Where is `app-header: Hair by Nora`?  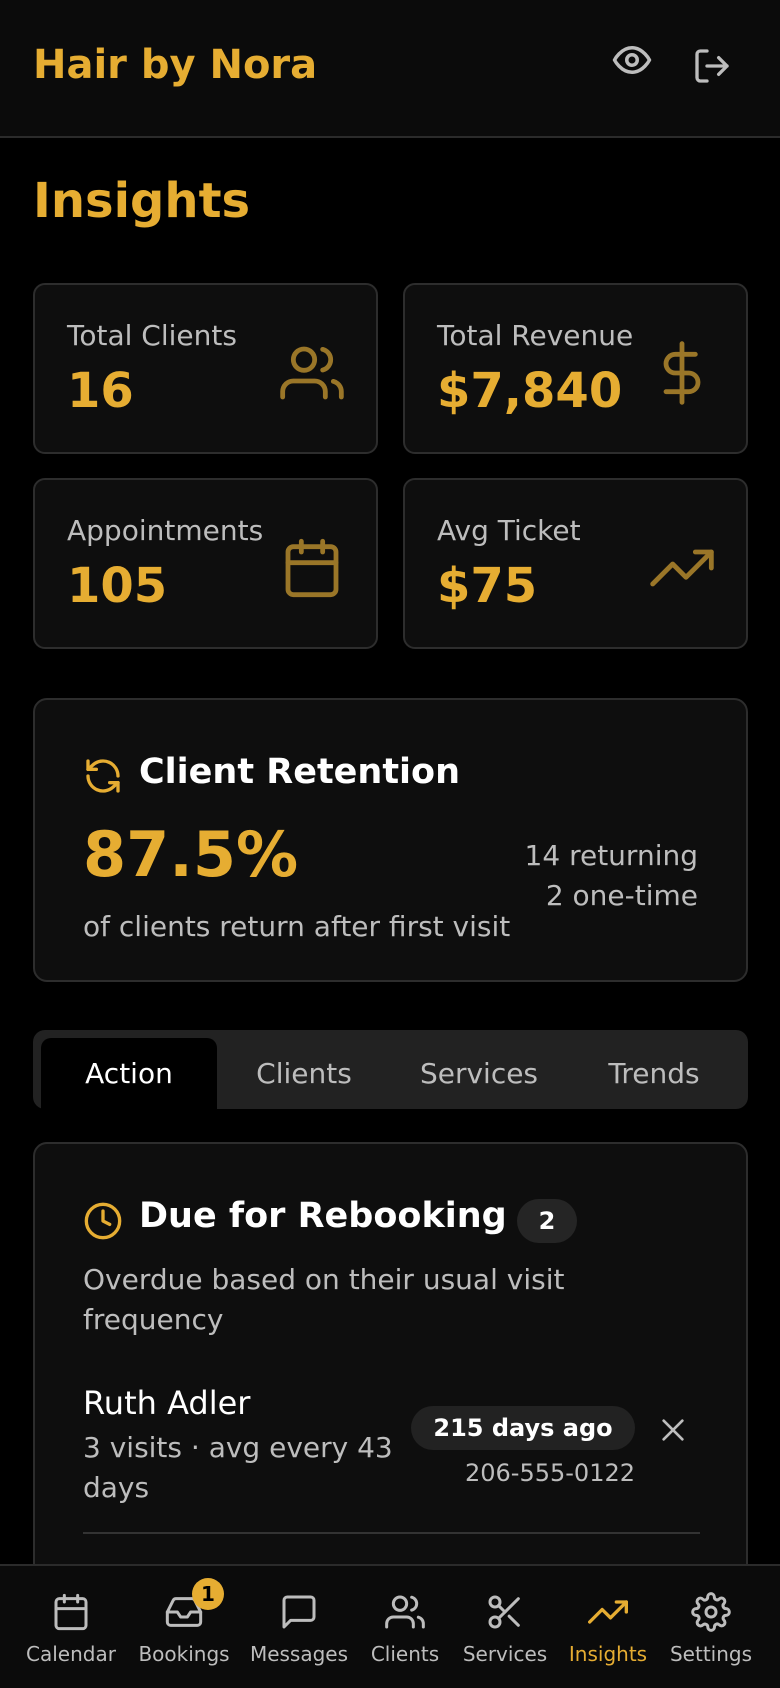 app-header: Hair by Nora is located at coordinates (390, 69).